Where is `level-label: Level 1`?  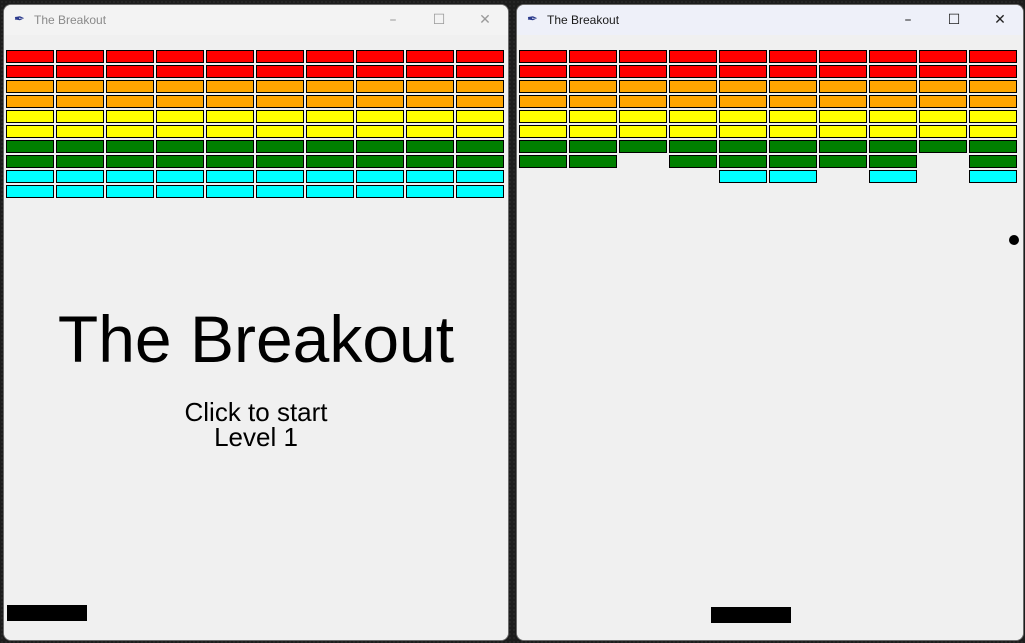 level-label: Level 1 is located at coordinates (256, 437).